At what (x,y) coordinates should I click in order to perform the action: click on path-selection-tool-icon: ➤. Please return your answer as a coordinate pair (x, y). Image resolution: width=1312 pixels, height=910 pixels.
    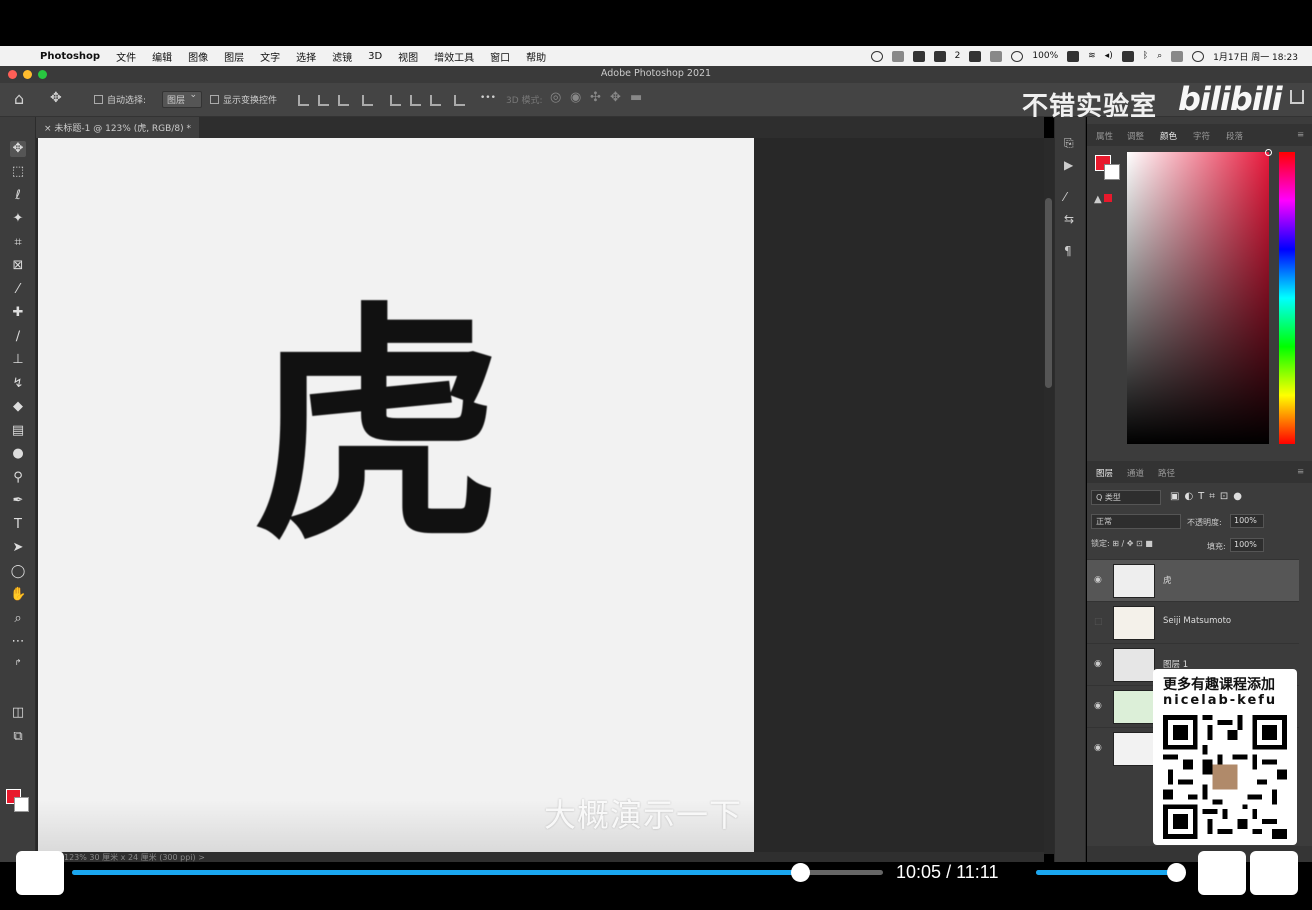
    Looking at the image, I should click on (18, 548).